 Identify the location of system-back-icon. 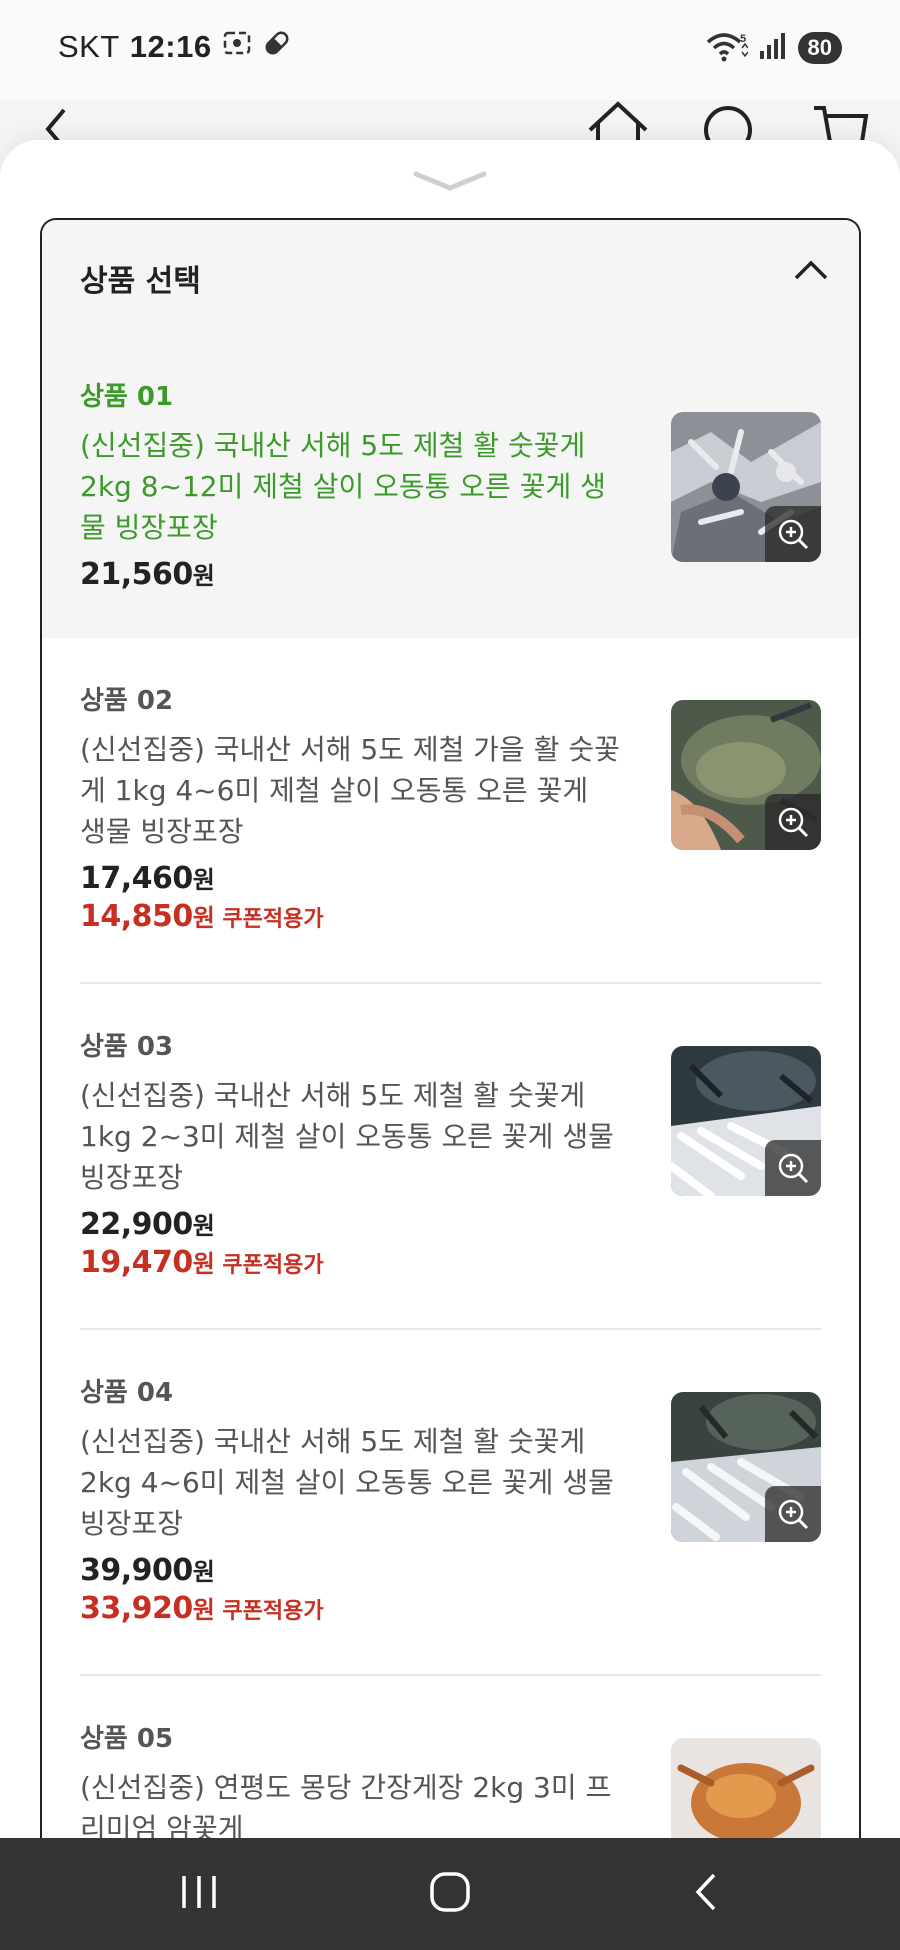
(706, 1894).